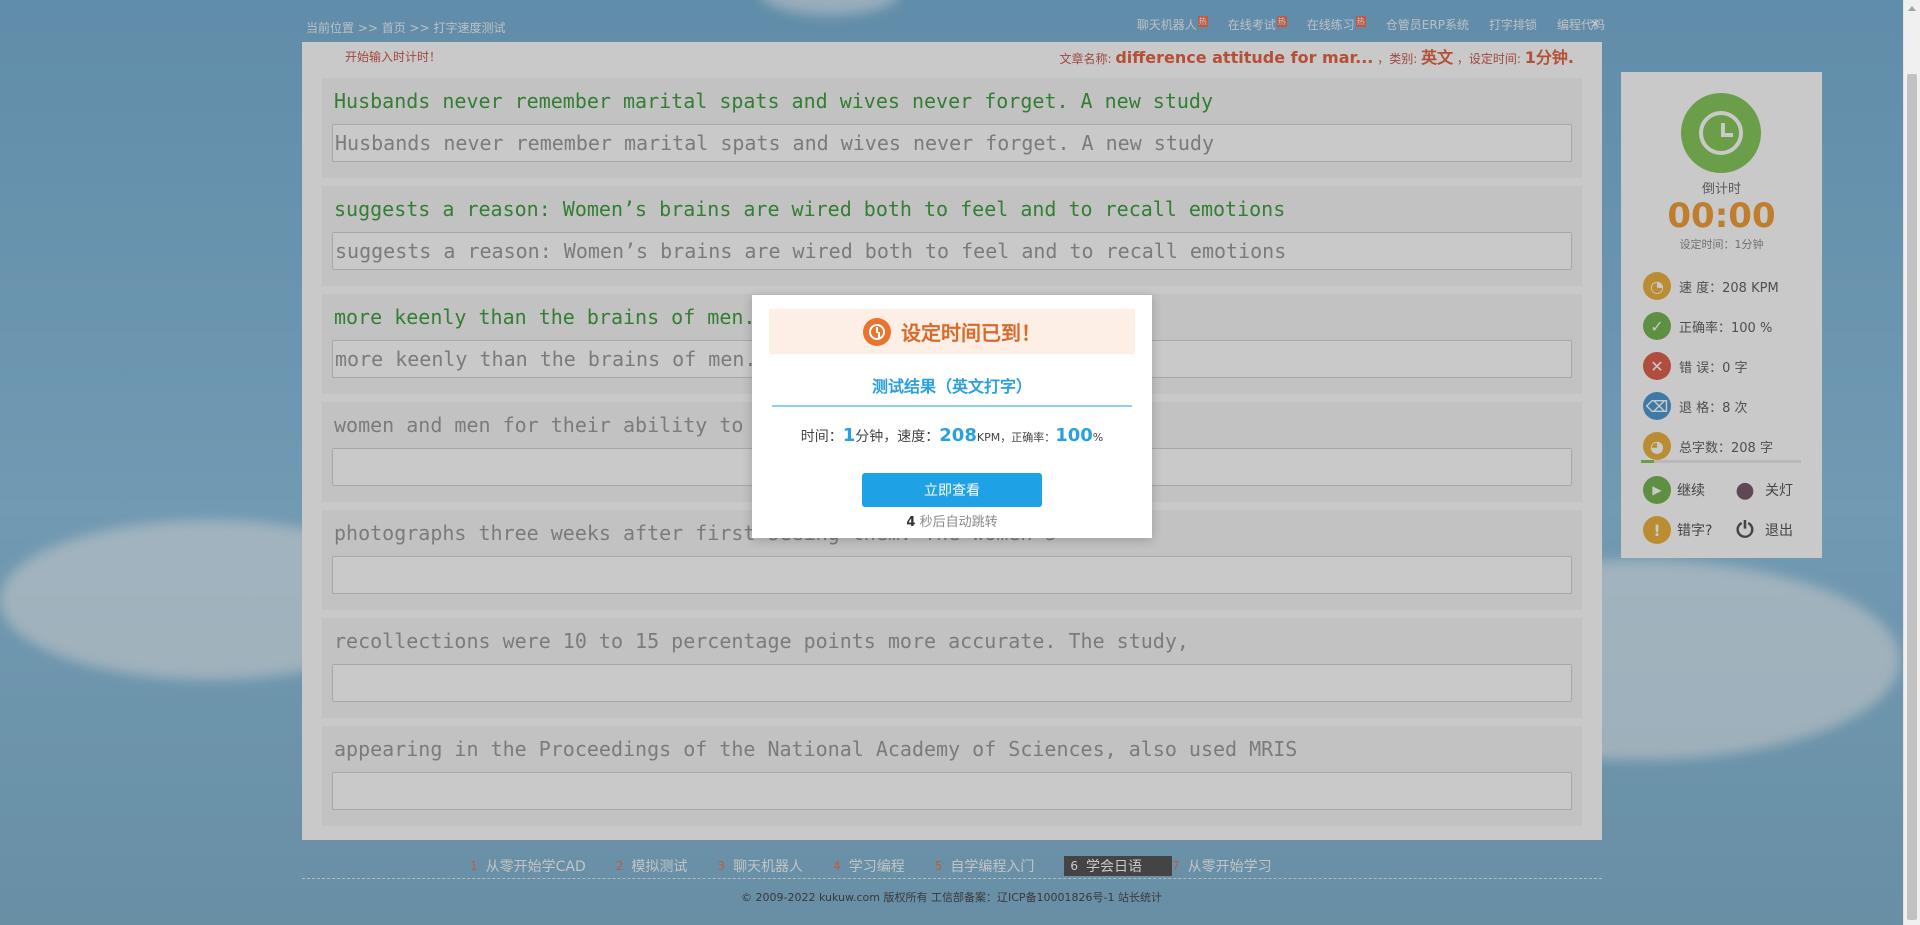 This screenshot has width=1920, height=925. I want to click on result-time: 1, so click(849, 435).